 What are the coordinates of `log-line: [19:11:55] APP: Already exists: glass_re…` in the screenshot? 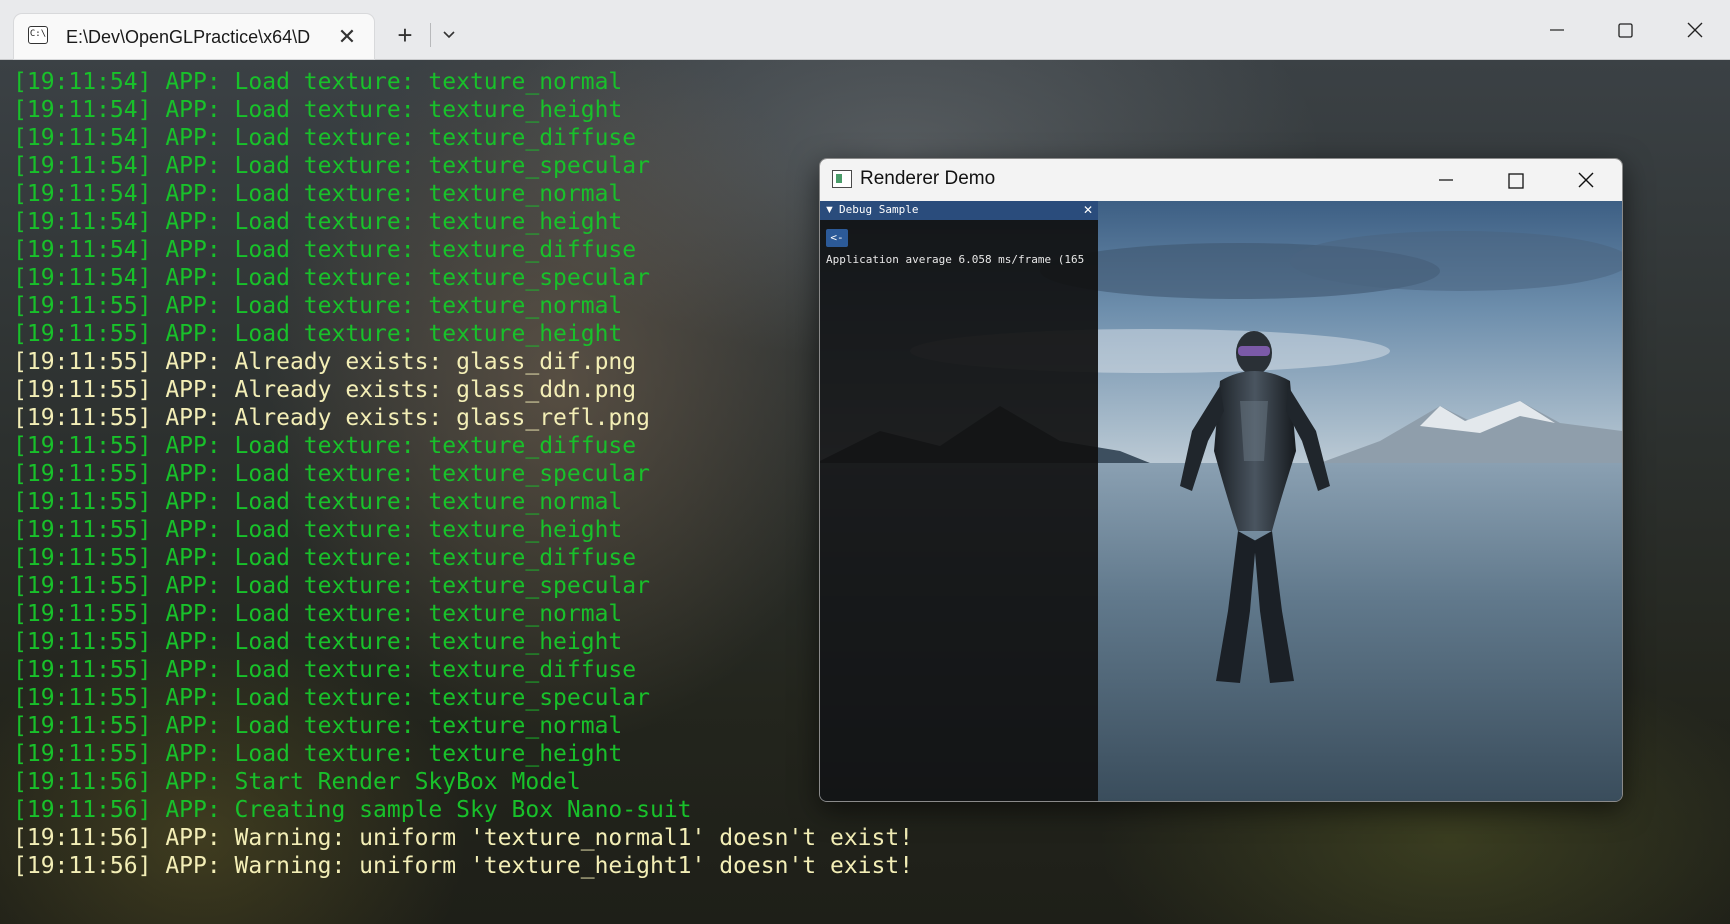 It's located at (331, 418).